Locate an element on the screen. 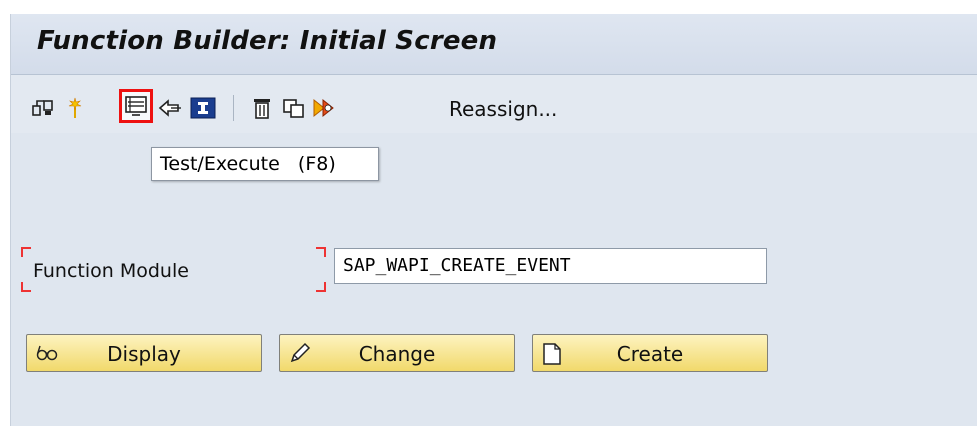  create-button-label: Create is located at coordinates (650, 354).